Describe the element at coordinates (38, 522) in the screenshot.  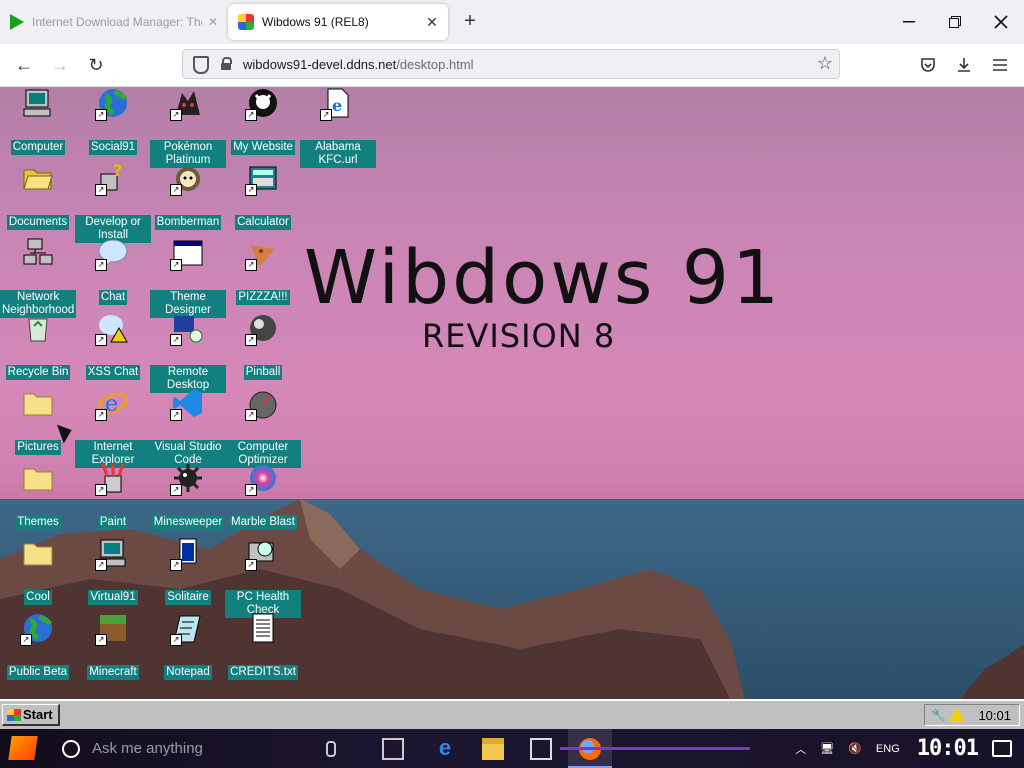
I see `desktop-icon-label: Themes` at that location.